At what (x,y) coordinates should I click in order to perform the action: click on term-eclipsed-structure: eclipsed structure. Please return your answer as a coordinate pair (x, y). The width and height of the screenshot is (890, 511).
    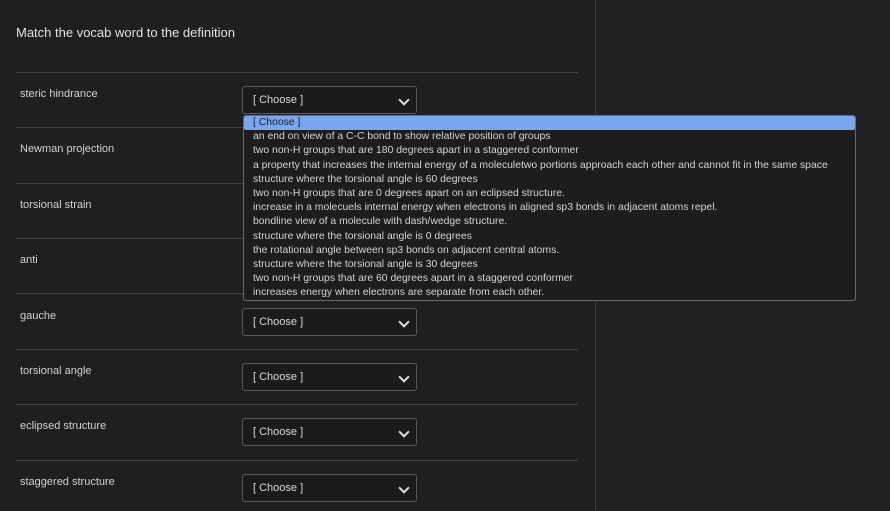
    Looking at the image, I should click on (63, 426).